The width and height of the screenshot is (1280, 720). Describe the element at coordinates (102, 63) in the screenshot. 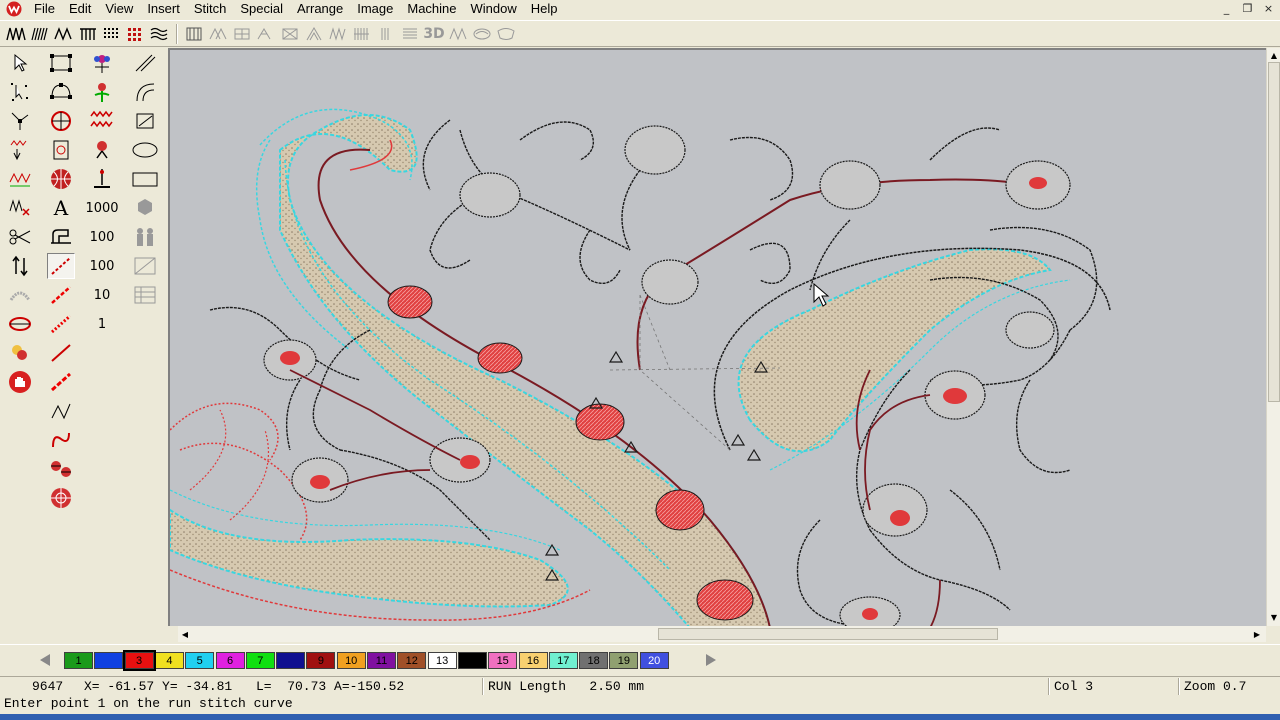

I see `flower-color-icon` at that location.